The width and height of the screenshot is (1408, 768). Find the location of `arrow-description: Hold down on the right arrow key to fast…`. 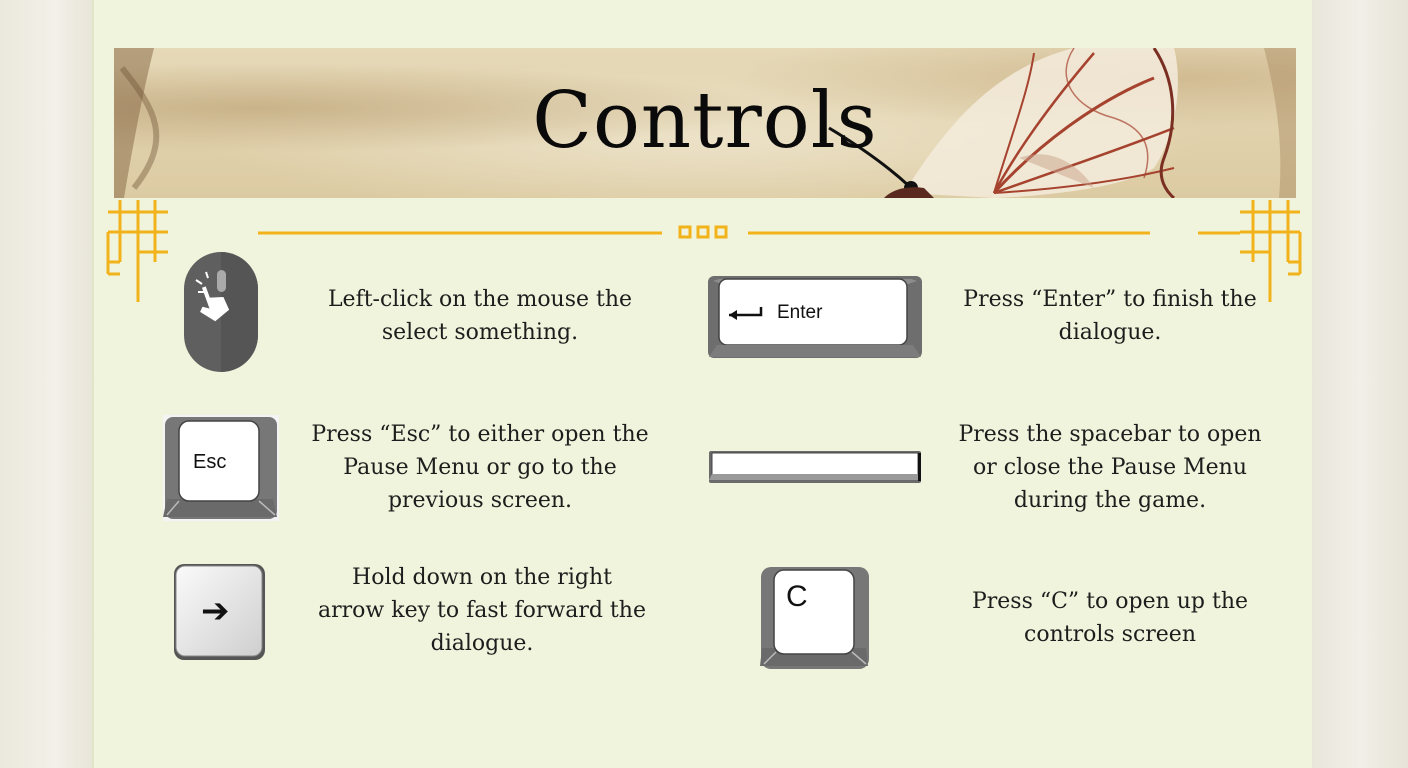

arrow-description: Hold down on the right arrow key to fast… is located at coordinates (482, 610).